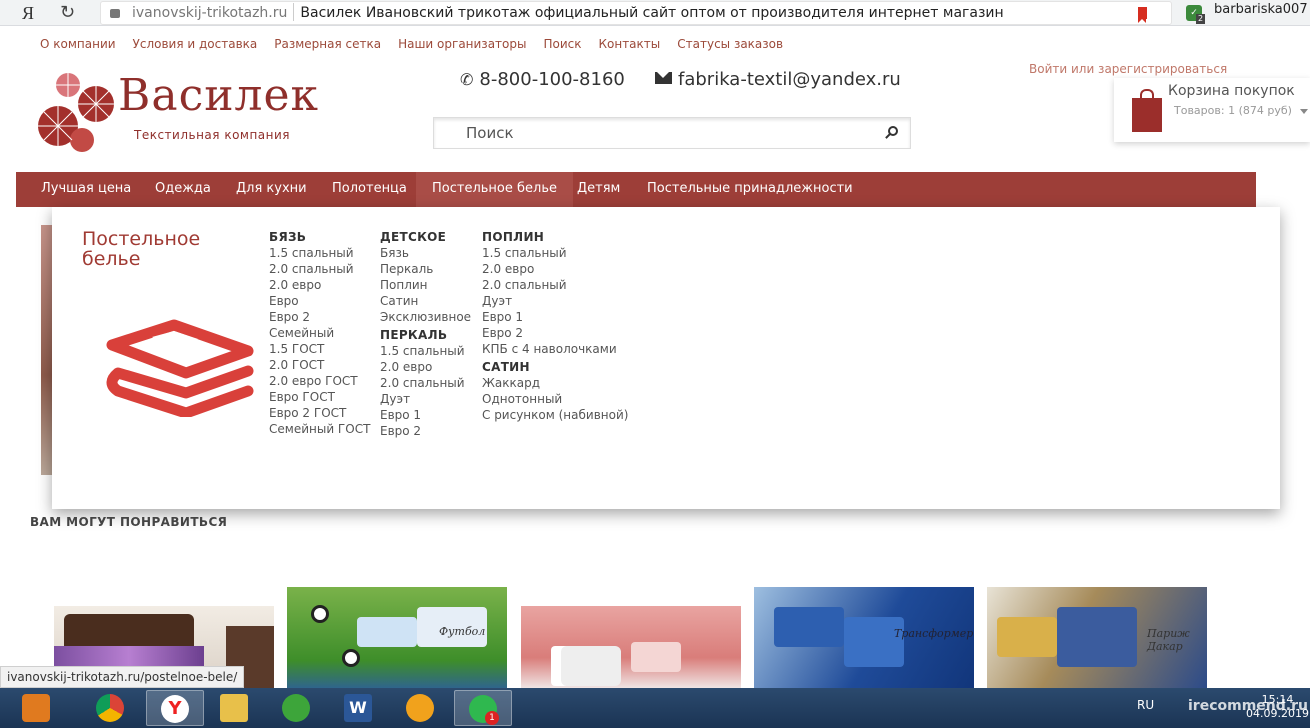 The height and width of the screenshot is (728, 1310). What do you see at coordinates (219, 95) in the screenshot?
I see `logo-title: Василек` at bounding box center [219, 95].